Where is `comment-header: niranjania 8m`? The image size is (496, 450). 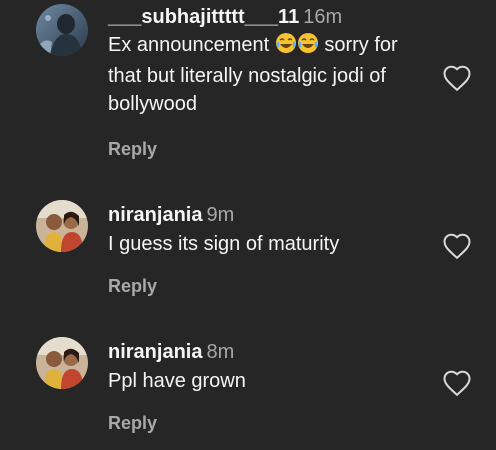 comment-header: niranjania 8m is located at coordinates (268, 352).